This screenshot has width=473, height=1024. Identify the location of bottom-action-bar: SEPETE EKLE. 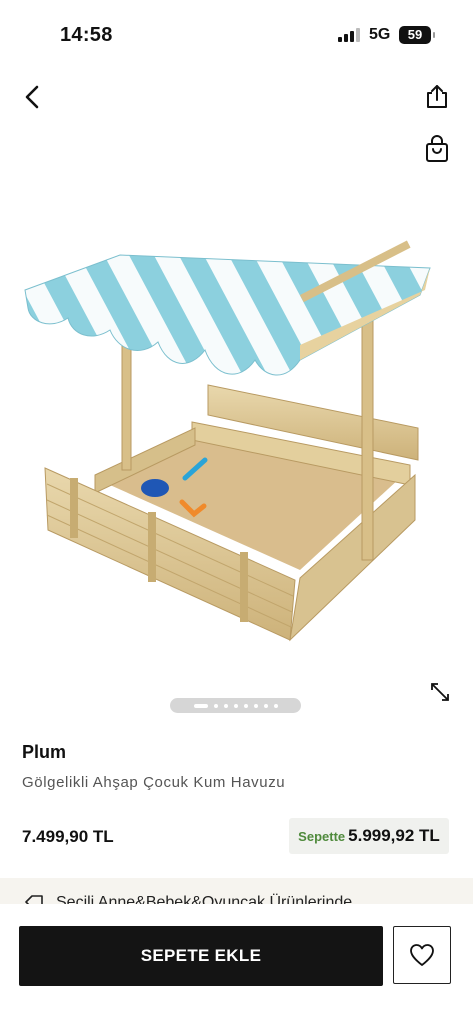
(236, 964).